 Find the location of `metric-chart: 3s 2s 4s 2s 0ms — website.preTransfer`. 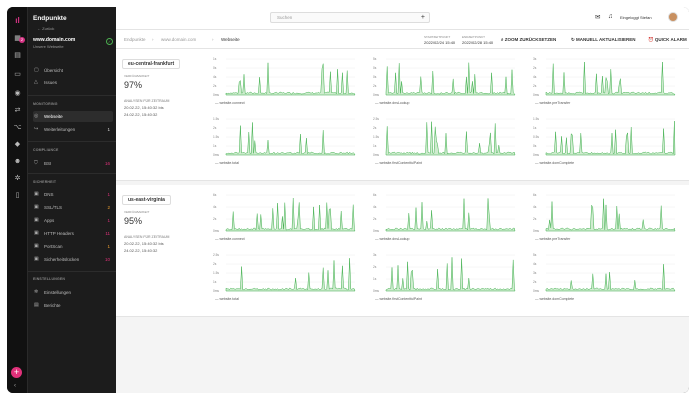

metric-chart: 3s 2s 4s 2s 0ms — website.preTransfer is located at coordinates (604, 83).